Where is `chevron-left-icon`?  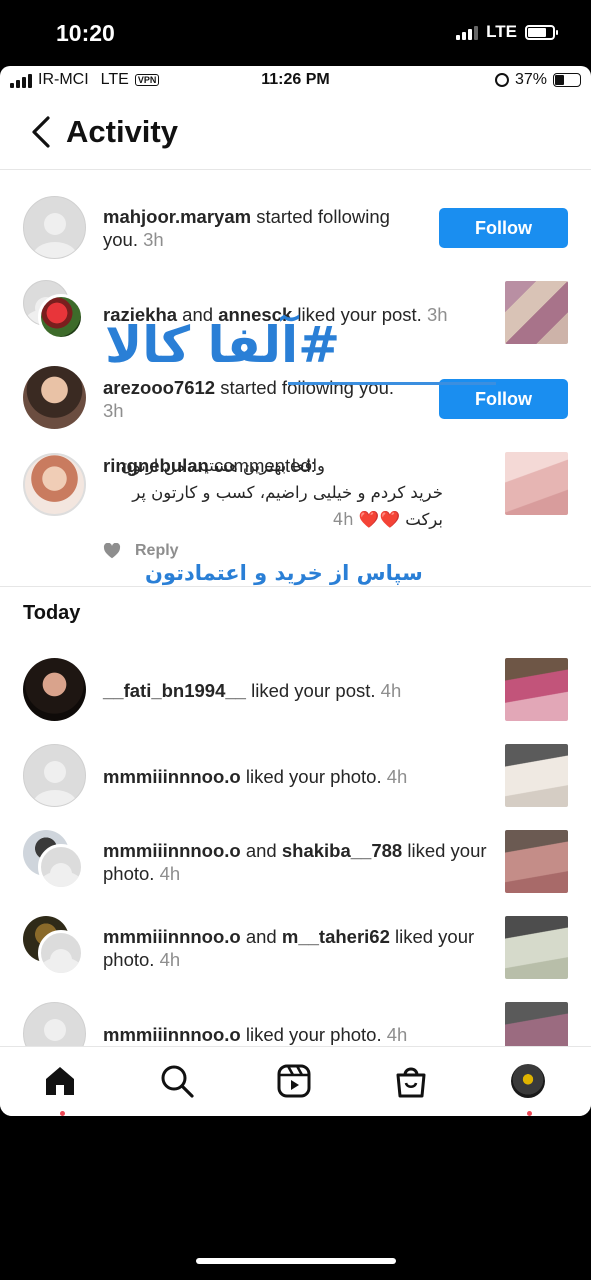
chevron-left-icon is located at coordinates (42, 132).